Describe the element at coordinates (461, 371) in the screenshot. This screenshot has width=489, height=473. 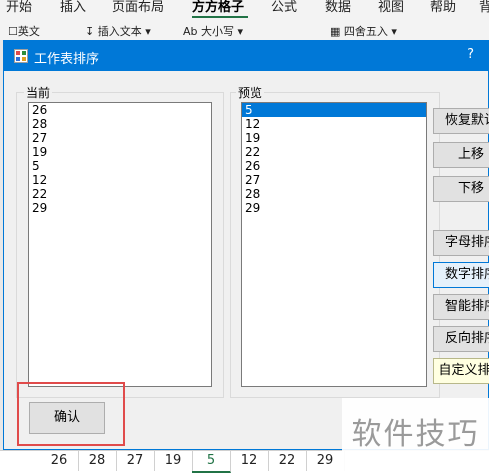
I see `custom-sort-button: 自定义排序` at that location.